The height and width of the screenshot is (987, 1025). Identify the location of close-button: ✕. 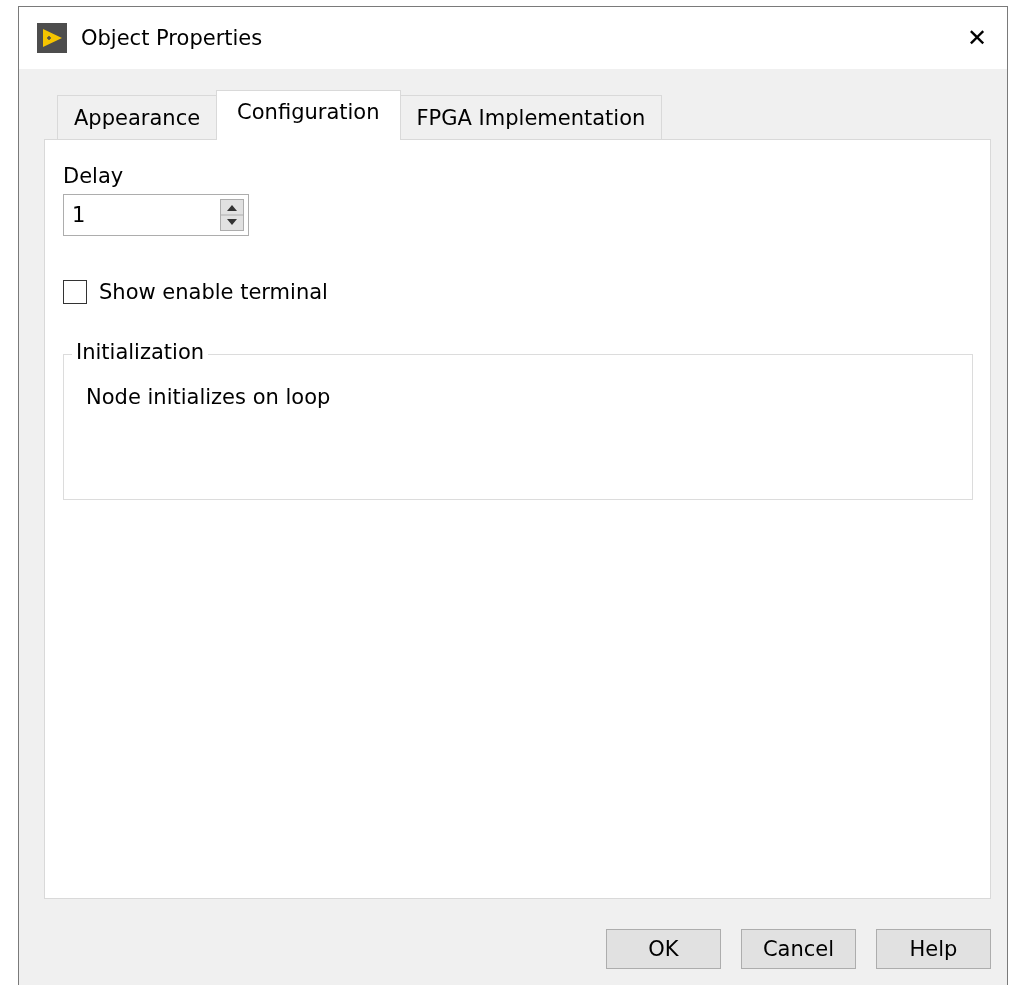
(977, 38).